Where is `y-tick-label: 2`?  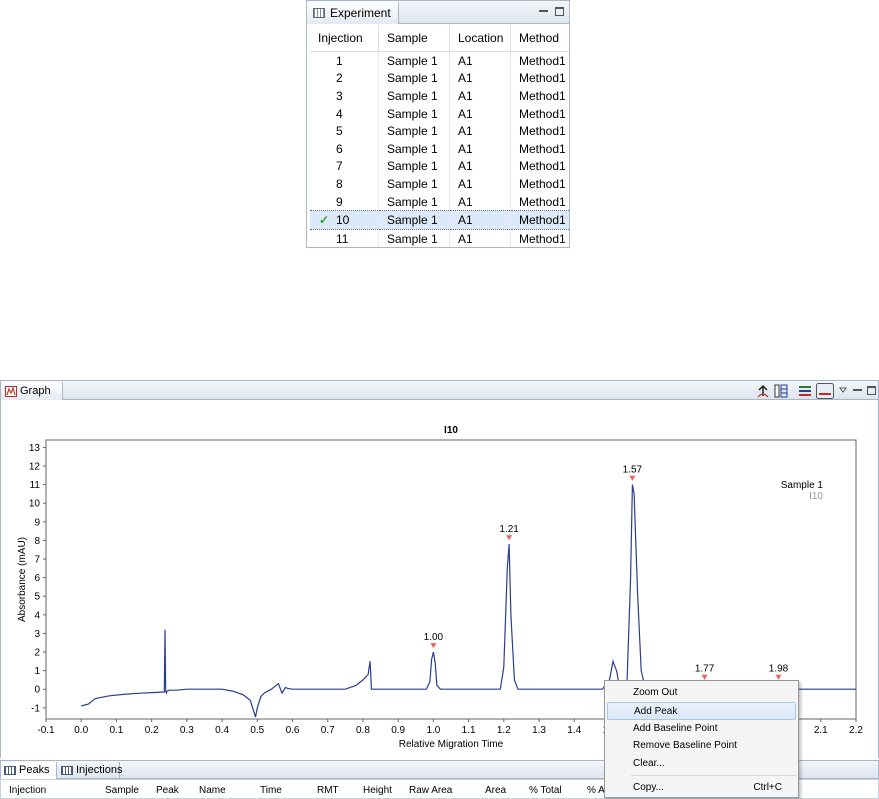
y-tick-label: 2 is located at coordinates (37, 653).